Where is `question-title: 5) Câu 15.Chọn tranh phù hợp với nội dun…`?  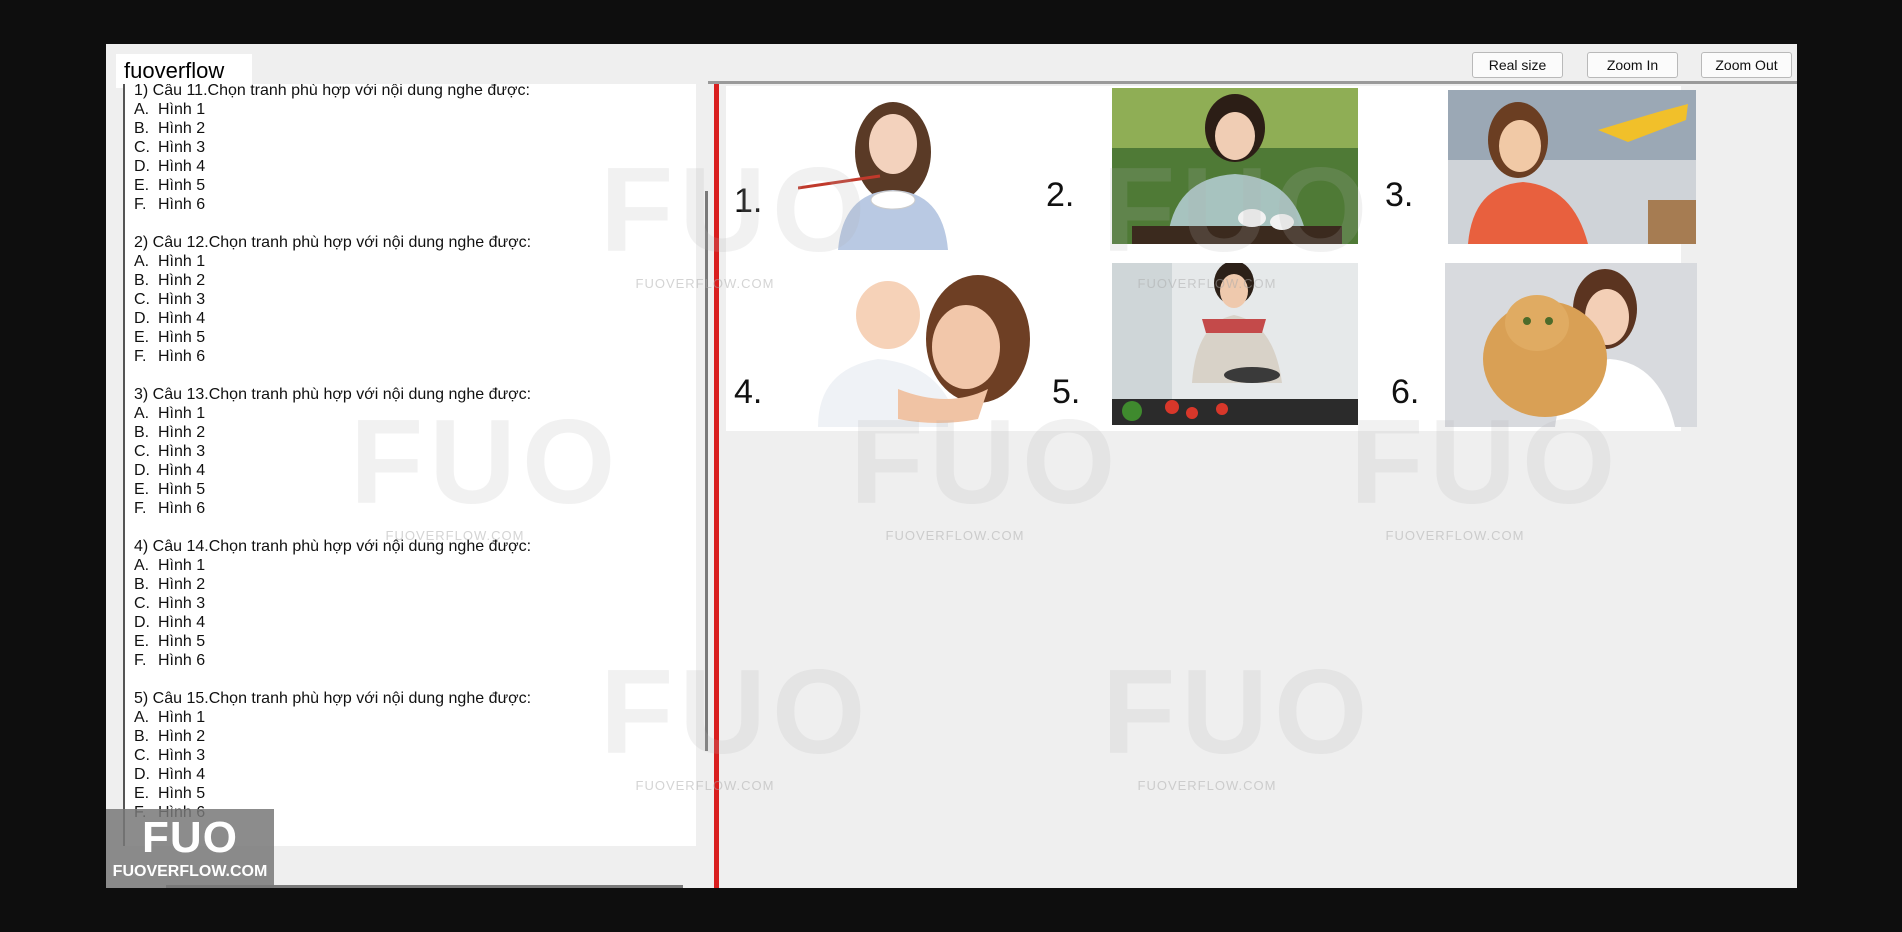 question-title: 5) Câu 15.Chọn tranh phù hợp với nội dun… is located at coordinates (333, 698).